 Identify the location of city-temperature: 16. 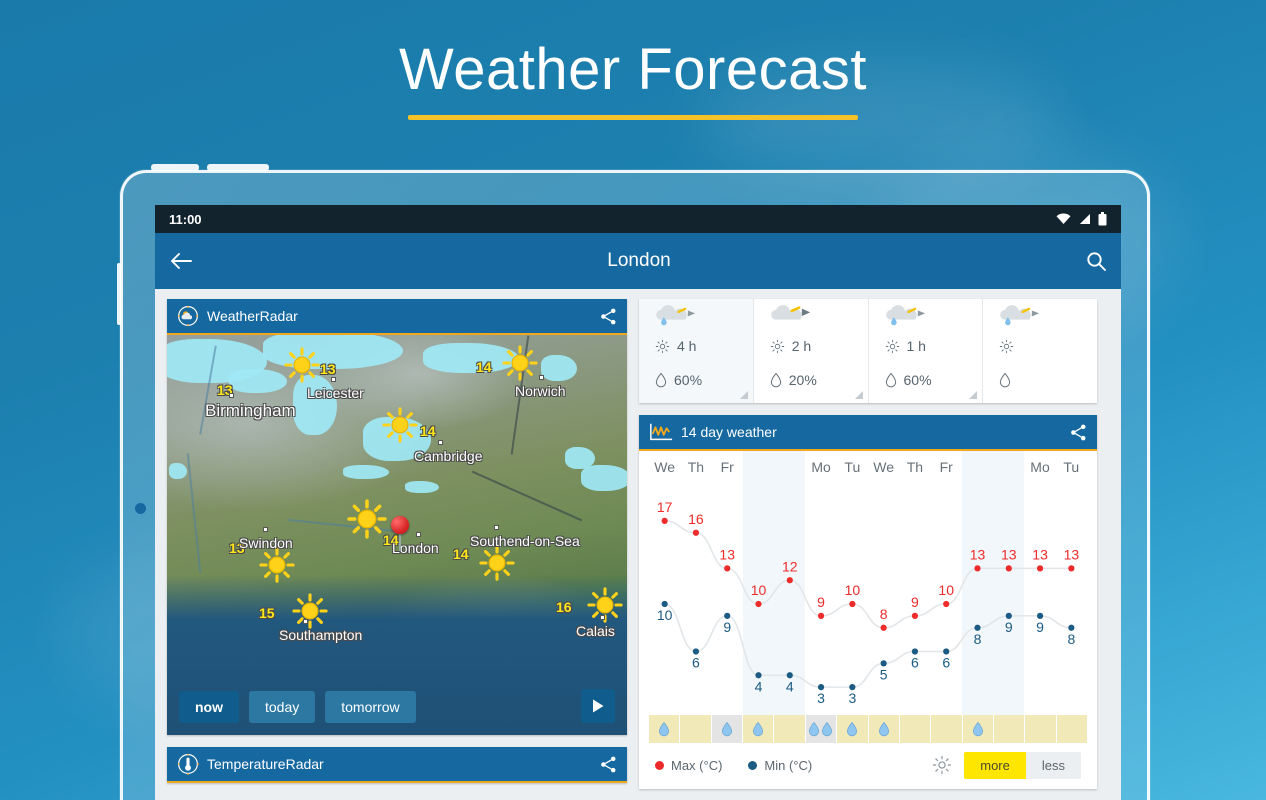
(564, 607).